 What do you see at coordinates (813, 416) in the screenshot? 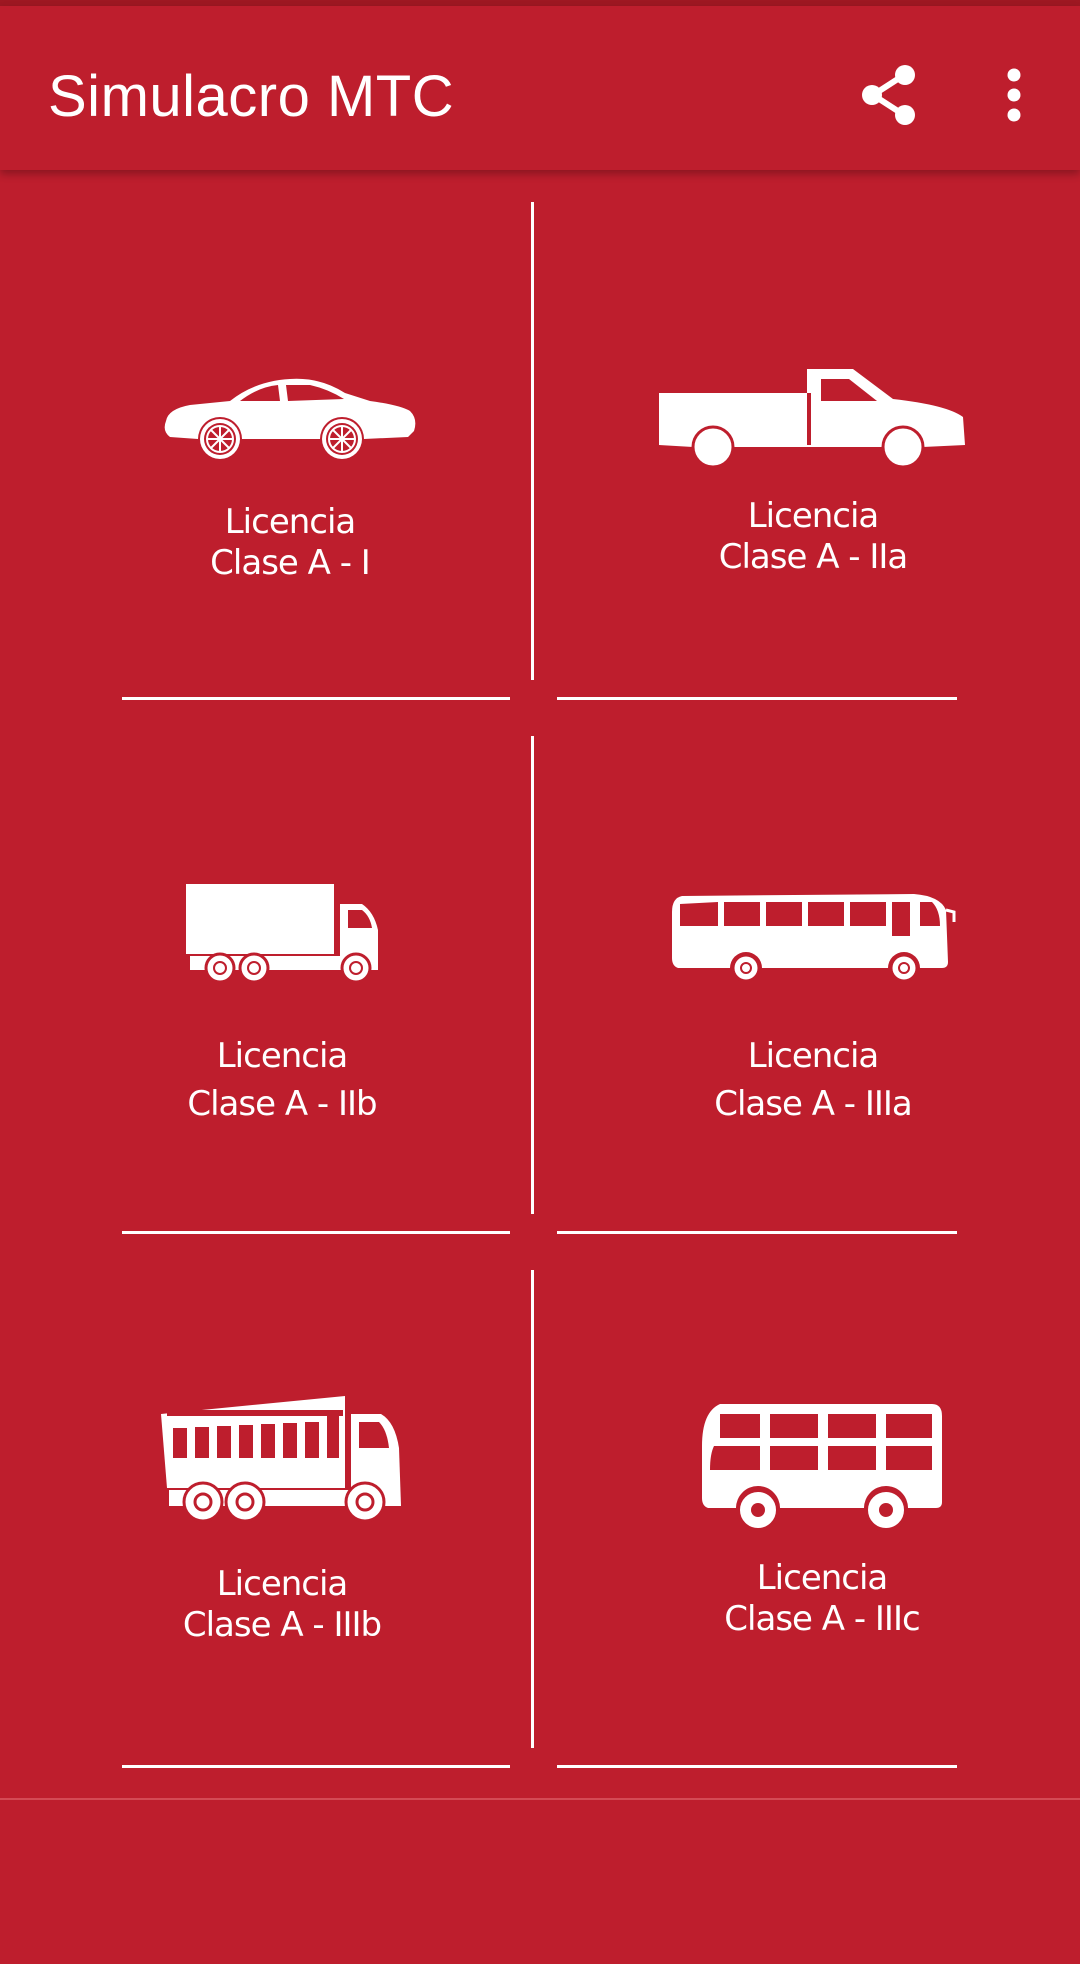
I see `pickup-truck-icon` at bounding box center [813, 416].